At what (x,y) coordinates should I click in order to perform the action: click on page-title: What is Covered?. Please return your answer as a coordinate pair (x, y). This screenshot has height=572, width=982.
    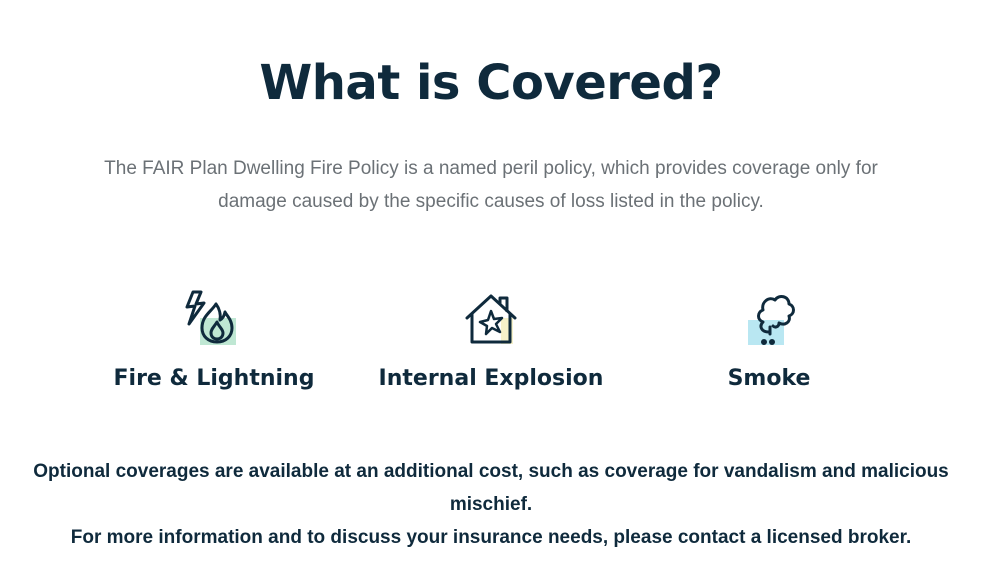
    Looking at the image, I should click on (491, 83).